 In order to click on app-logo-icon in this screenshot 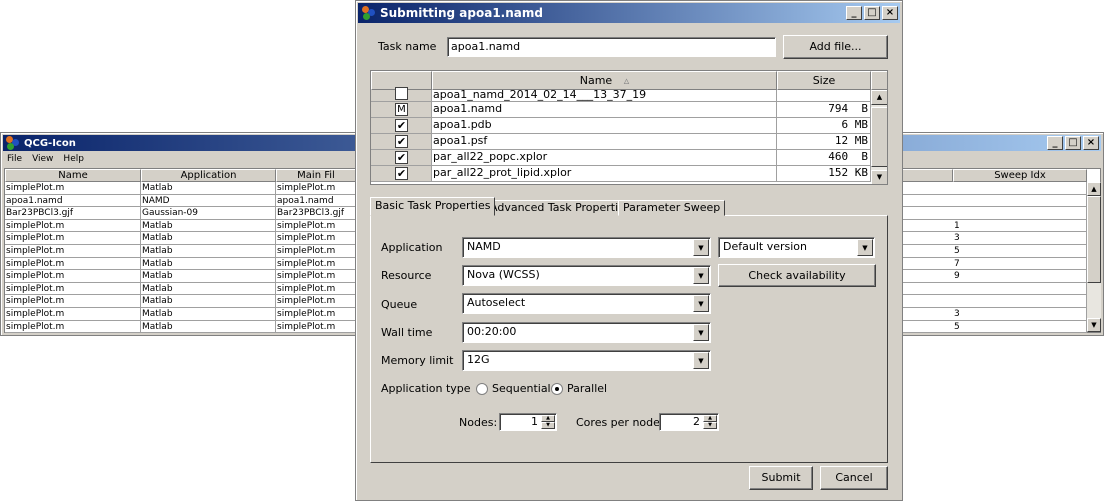, I will do `click(369, 13)`.